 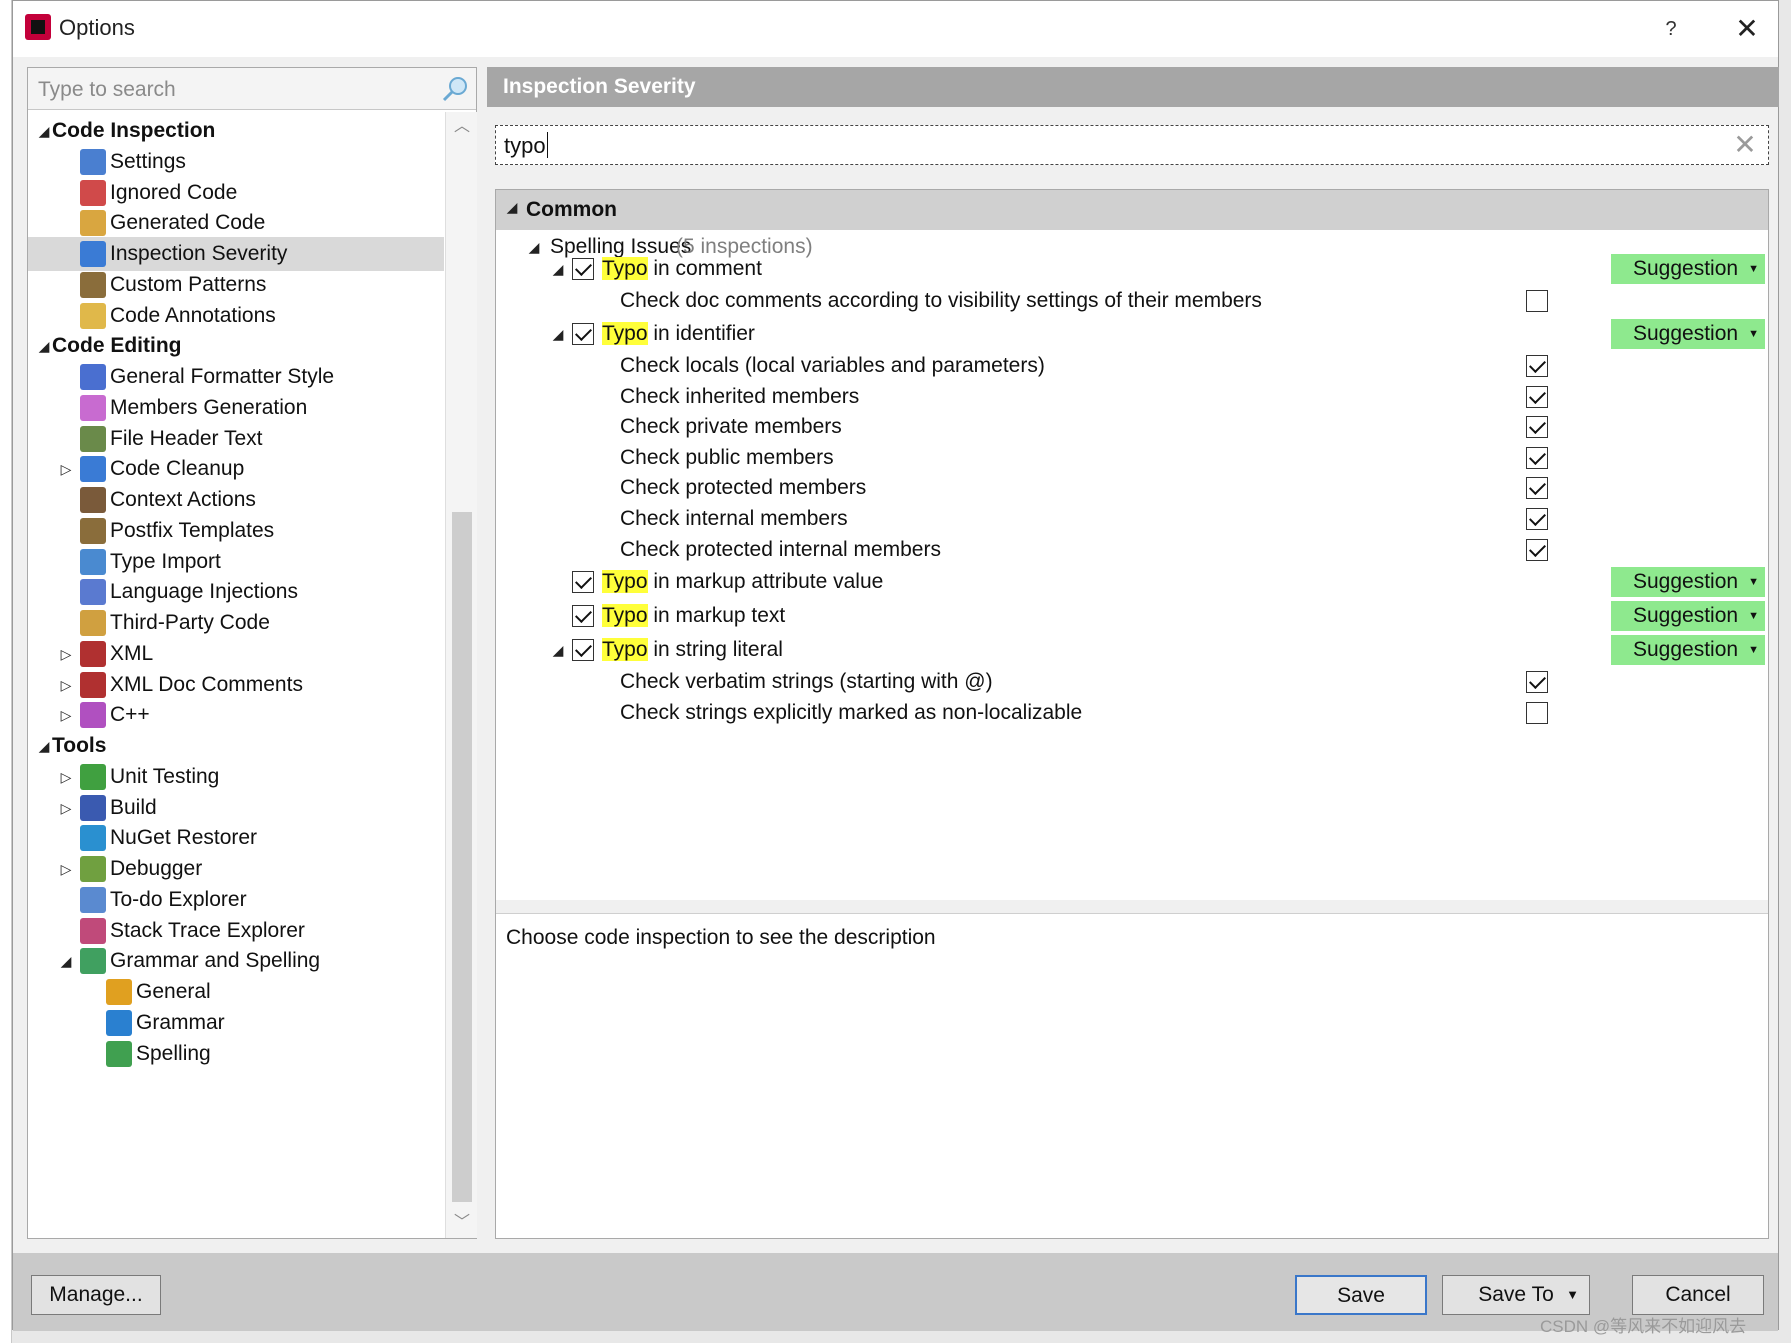 I want to click on save-button: Save, so click(x=1361, y=1295).